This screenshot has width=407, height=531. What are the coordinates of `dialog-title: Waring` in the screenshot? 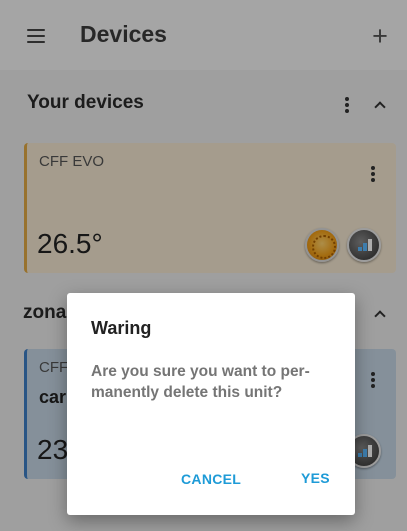 It's located at (121, 328).